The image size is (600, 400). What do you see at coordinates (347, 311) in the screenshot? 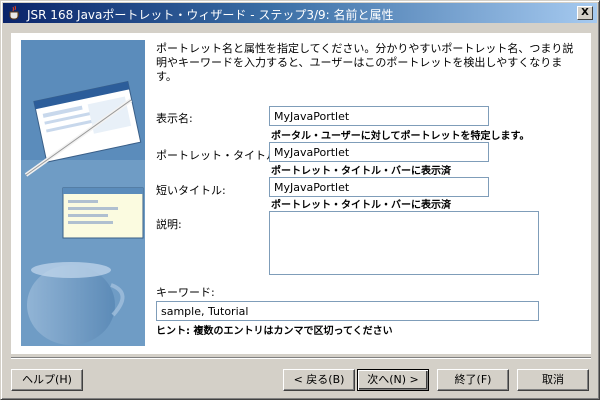
I see `keywords-input` at bounding box center [347, 311].